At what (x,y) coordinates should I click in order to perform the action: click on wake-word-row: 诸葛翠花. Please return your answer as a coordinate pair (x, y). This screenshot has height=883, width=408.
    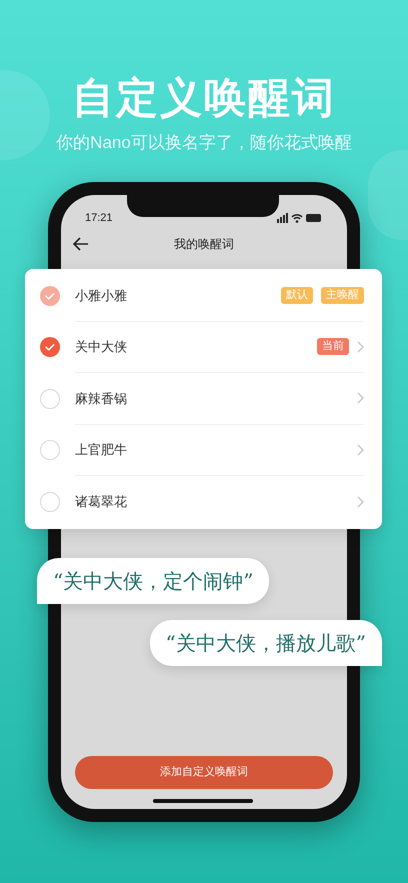
    Looking at the image, I should click on (203, 502).